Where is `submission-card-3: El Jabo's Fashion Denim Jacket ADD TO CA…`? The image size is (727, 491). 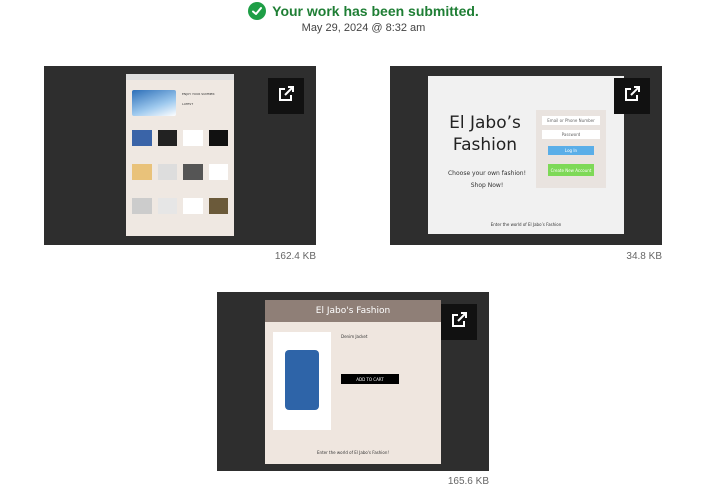
submission-card-3: El Jabo's Fashion Denim Jacket ADD TO CA… is located at coordinates (353, 381).